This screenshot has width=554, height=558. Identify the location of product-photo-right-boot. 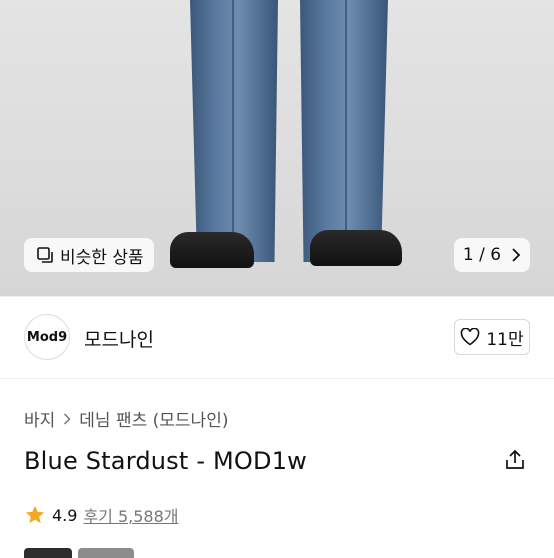
(356, 248).